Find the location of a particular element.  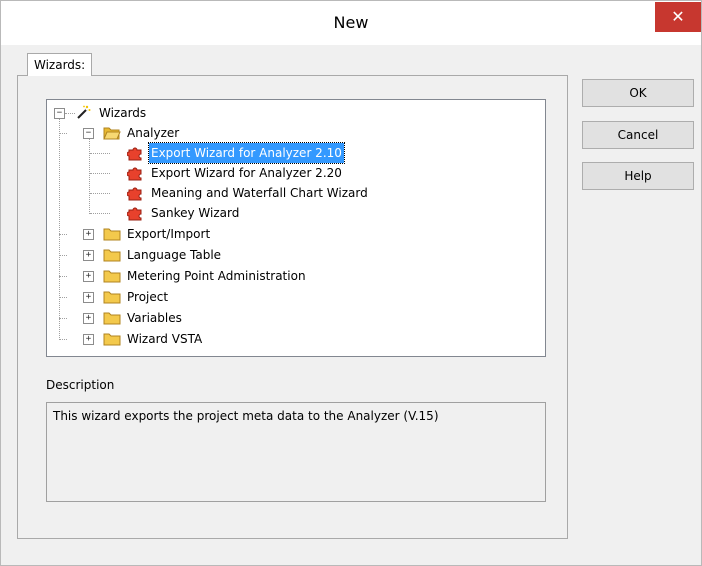

tree-node-label: Wizard VSTA is located at coordinates (165, 339).